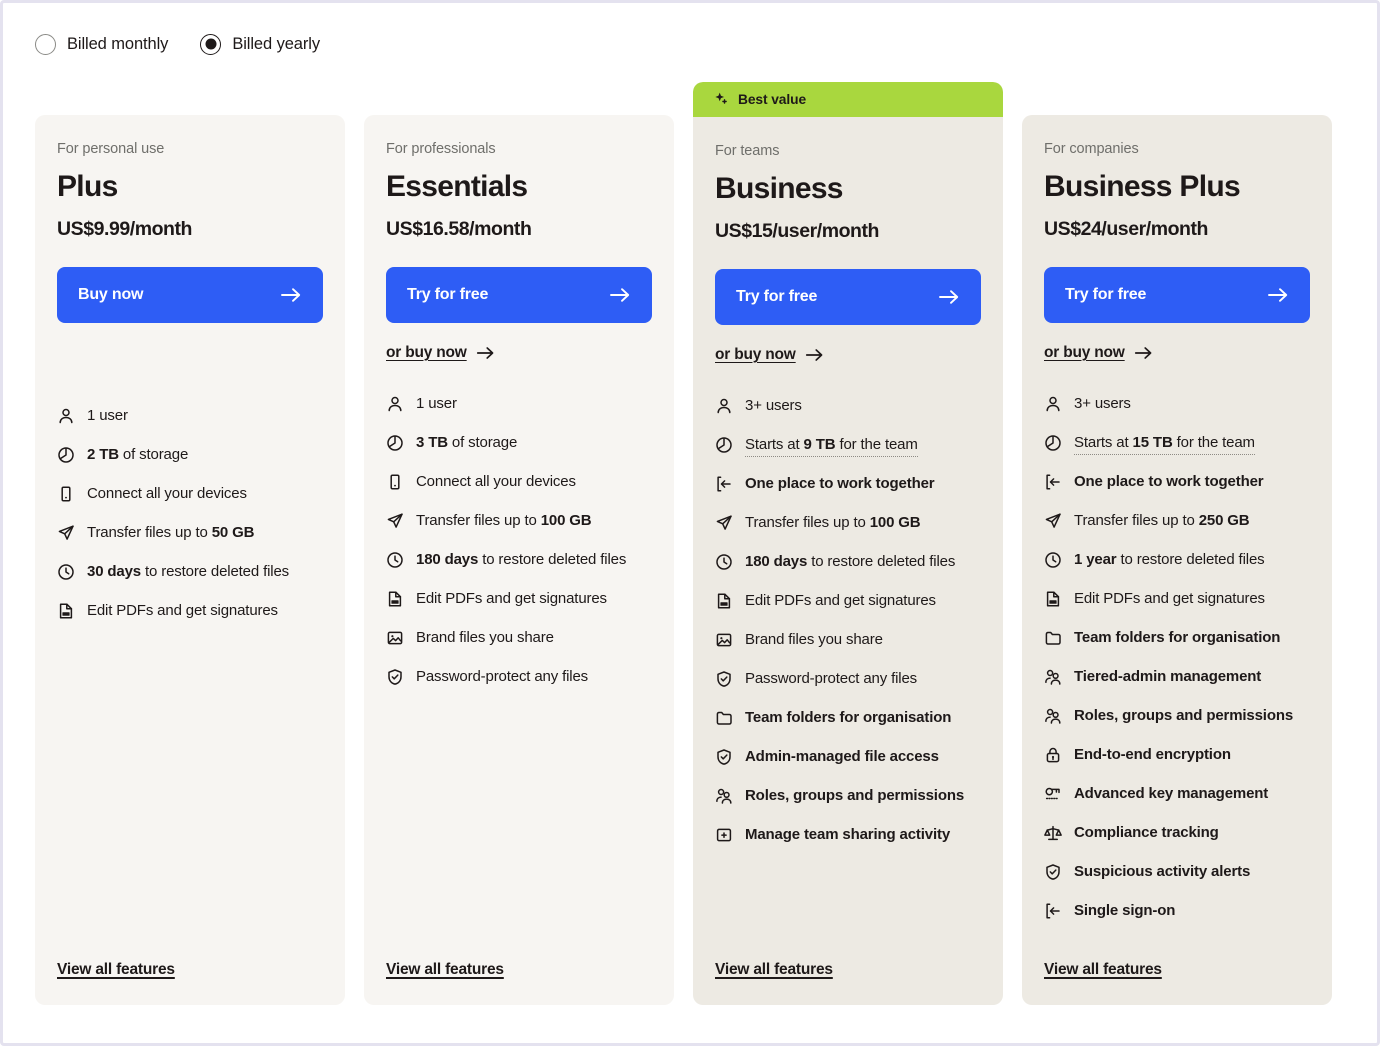 The width and height of the screenshot is (1380, 1046). Describe the element at coordinates (747, 151) in the screenshot. I see `plan-audience: For teams` at that location.